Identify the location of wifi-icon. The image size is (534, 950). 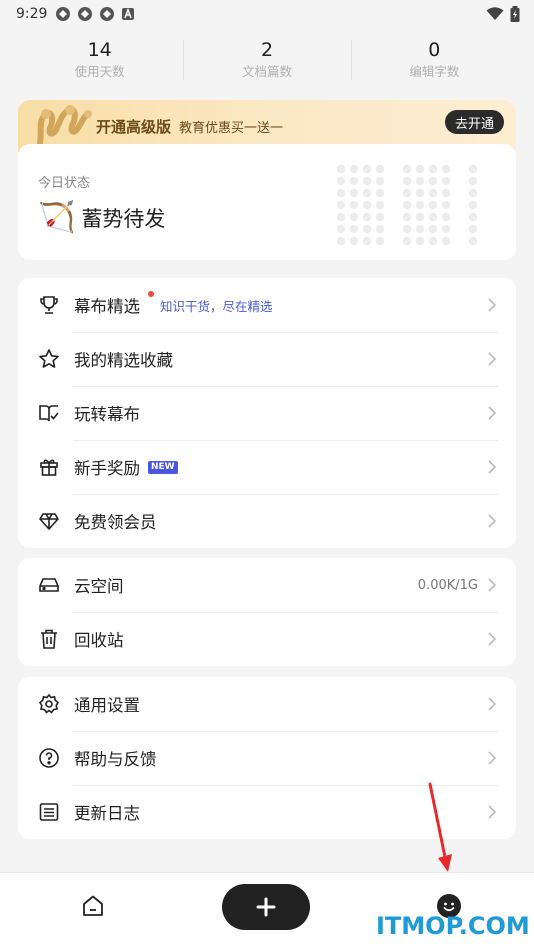
(495, 13).